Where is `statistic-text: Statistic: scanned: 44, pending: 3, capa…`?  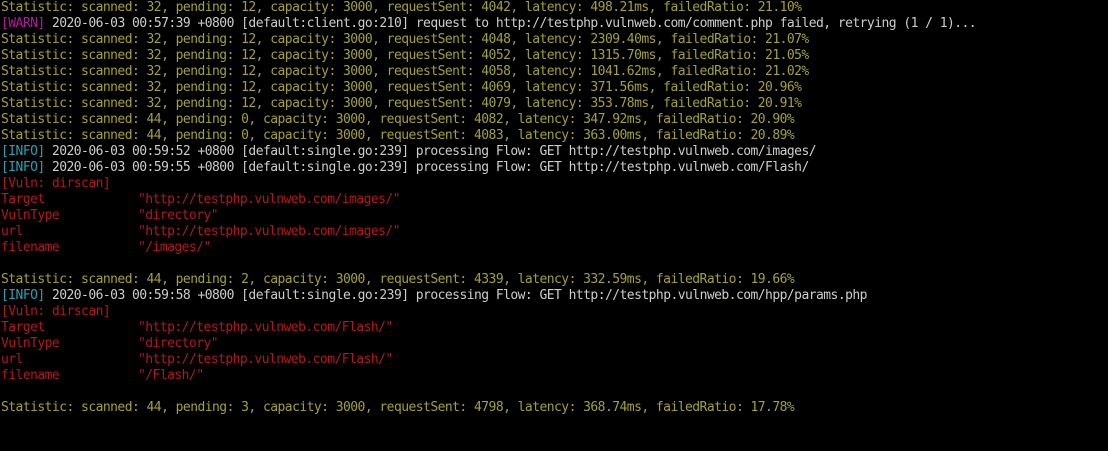
statistic-text: Statistic: scanned: 44, pending: 3, capa… is located at coordinates (398, 407).